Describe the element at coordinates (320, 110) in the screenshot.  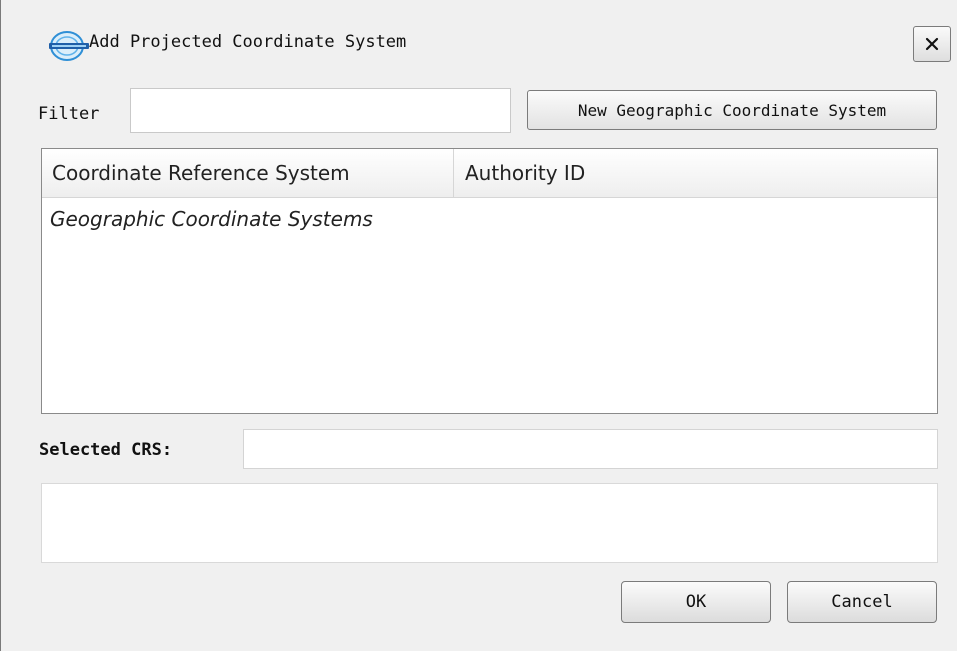
I see `filter-input` at that location.